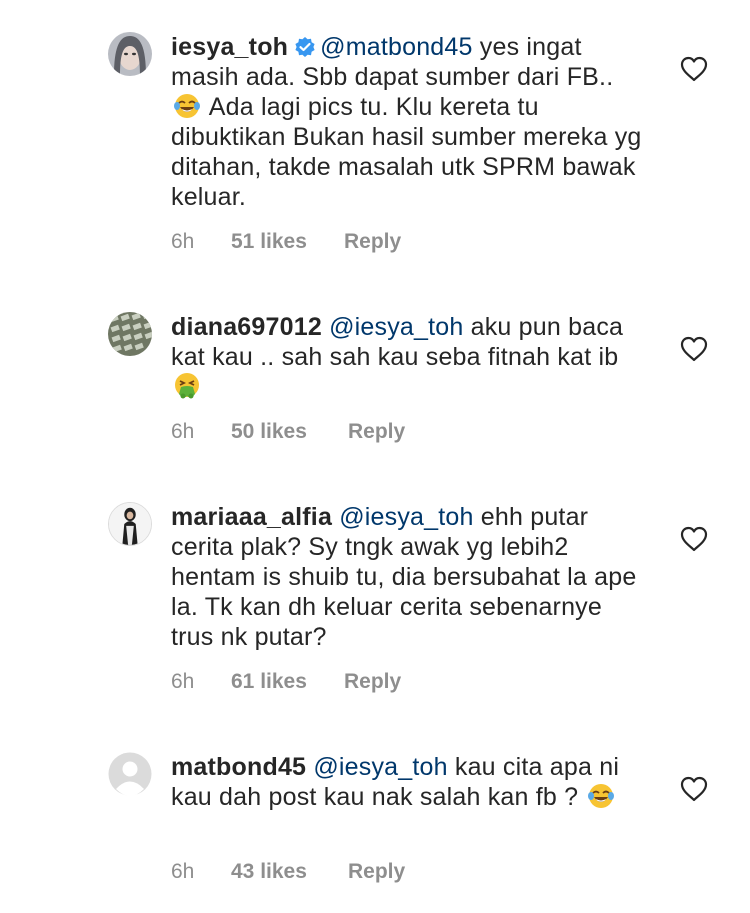  I want to click on comment-username: diana697012, so click(246, 327).